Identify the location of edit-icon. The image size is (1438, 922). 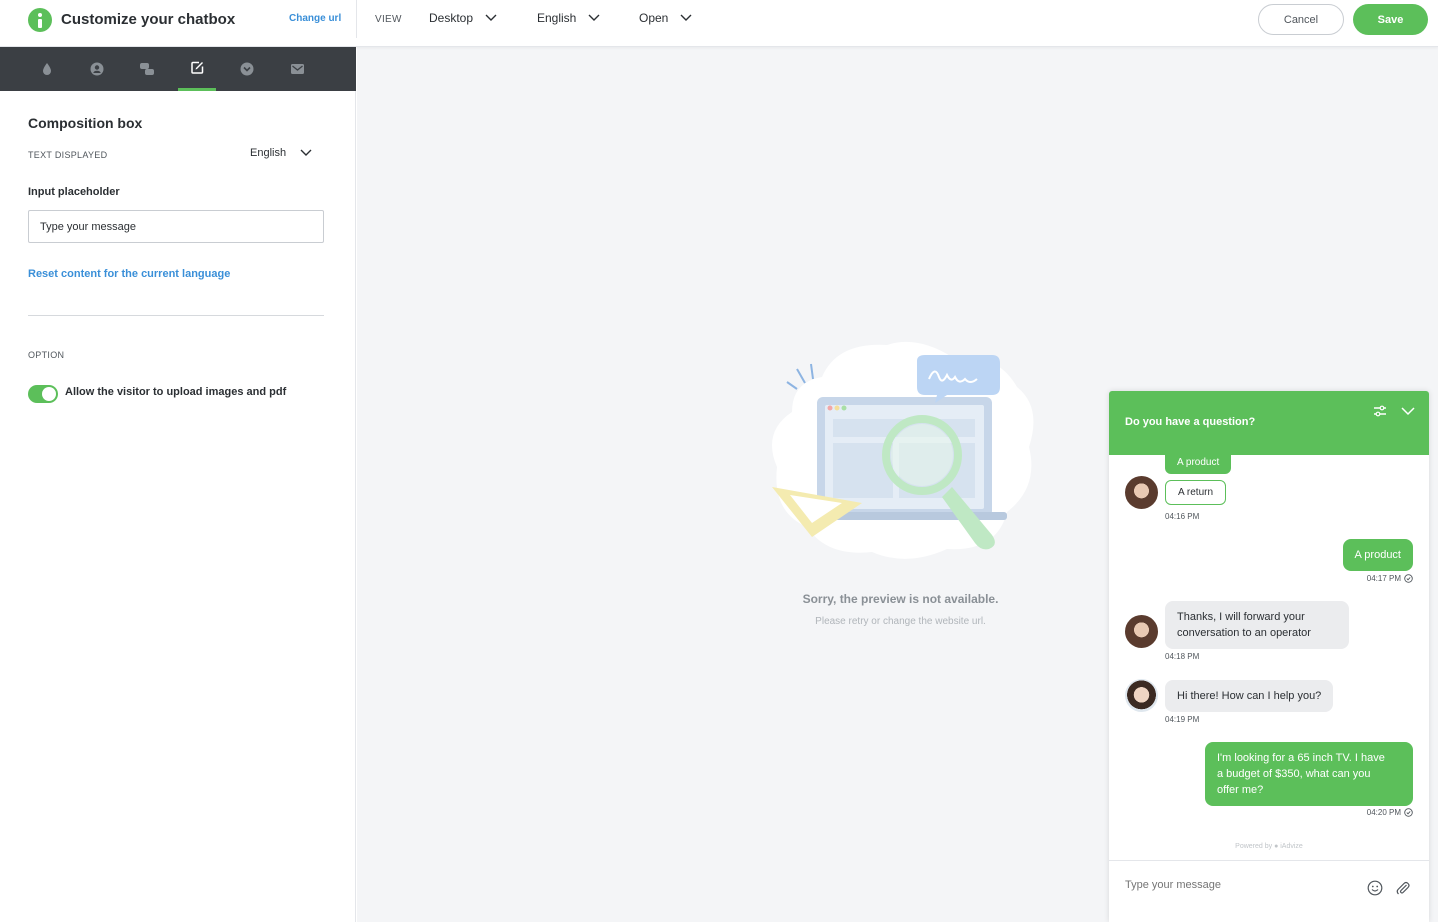
(196, 67).